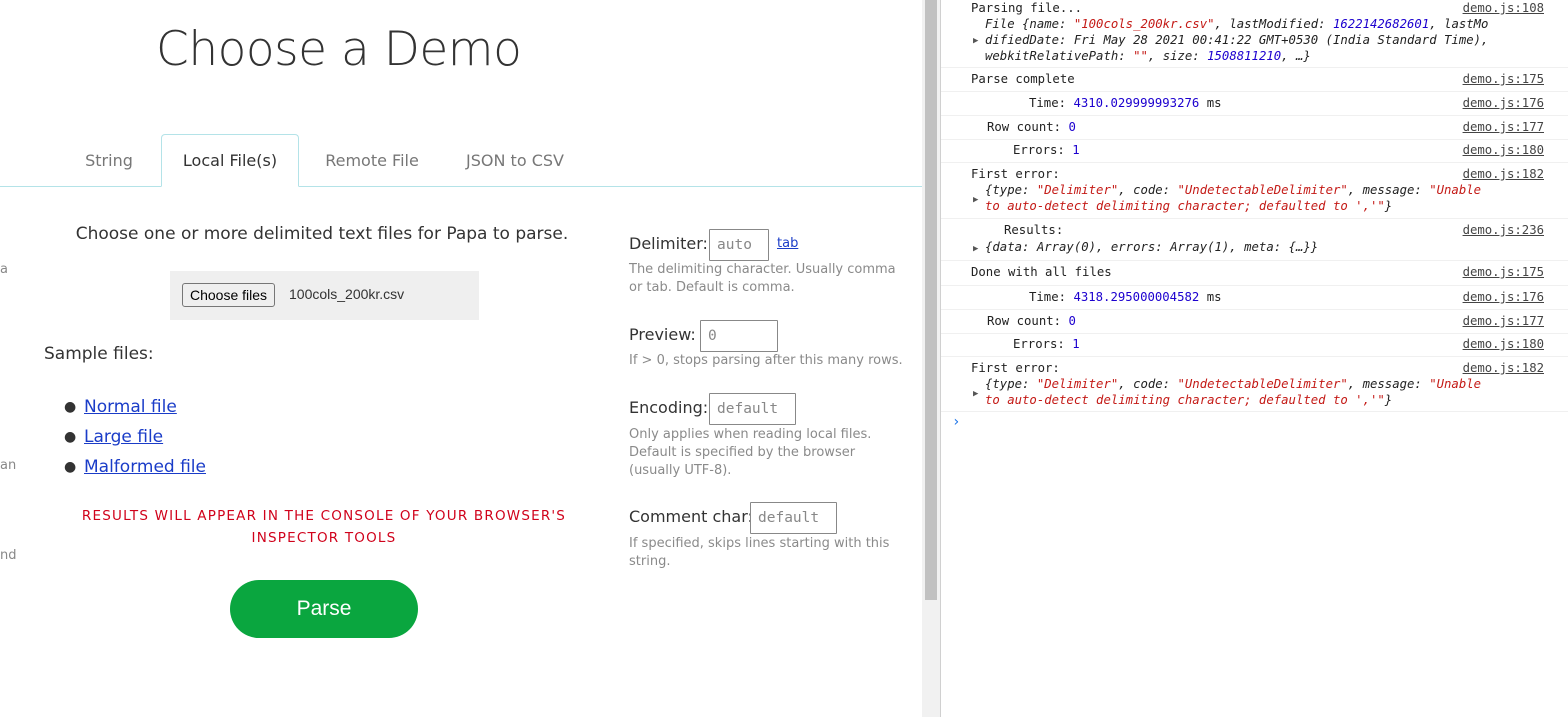  What do you see at coordinates (109, 160) in the screenshot?
I see `tab-string: String` at bounding box center [109, 160].